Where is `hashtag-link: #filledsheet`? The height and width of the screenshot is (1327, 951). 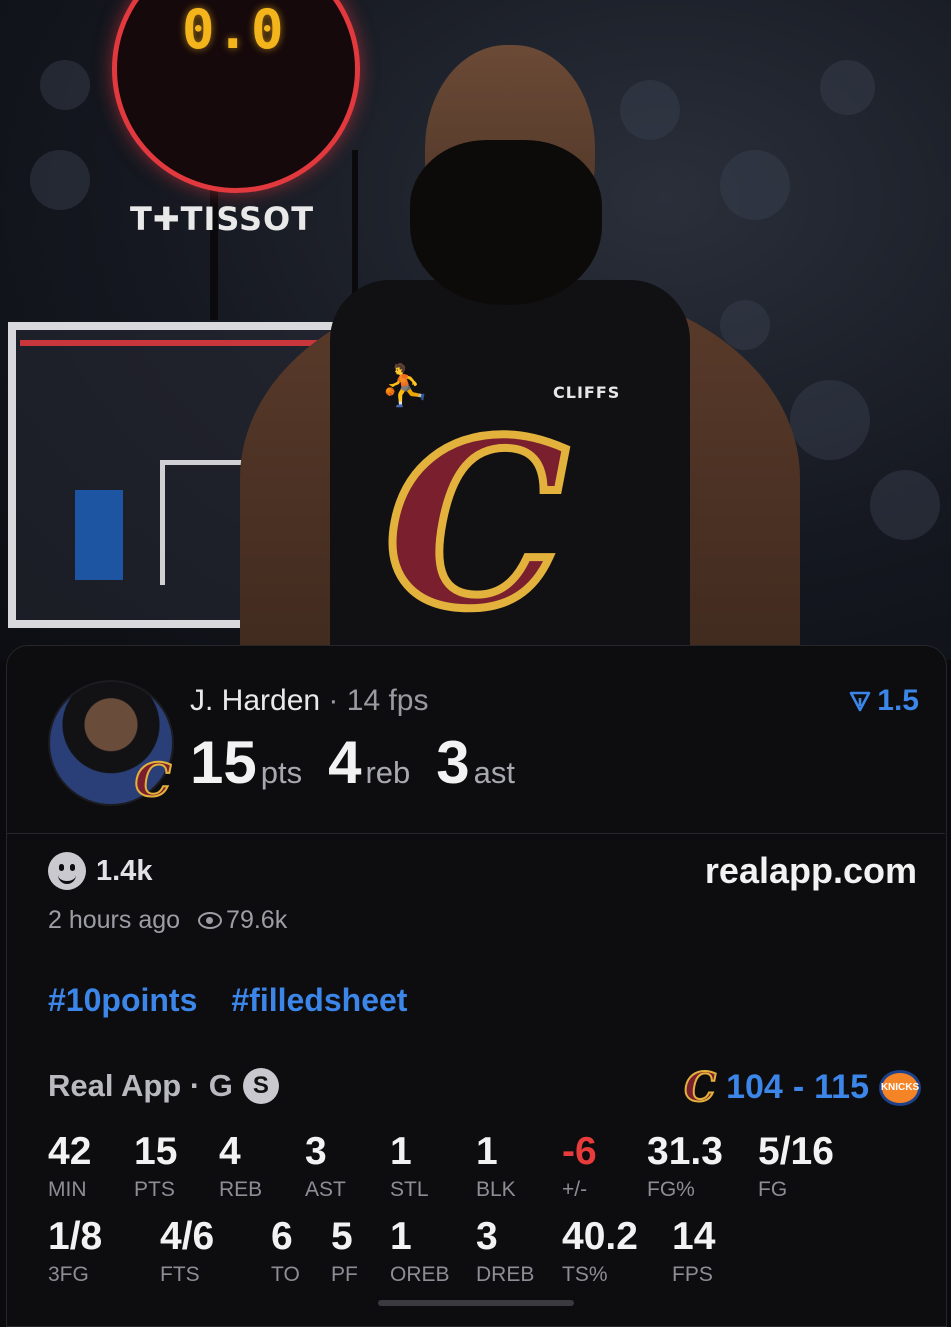
hashtag-link: #filledsheet is located at coordinates (319, 1000).